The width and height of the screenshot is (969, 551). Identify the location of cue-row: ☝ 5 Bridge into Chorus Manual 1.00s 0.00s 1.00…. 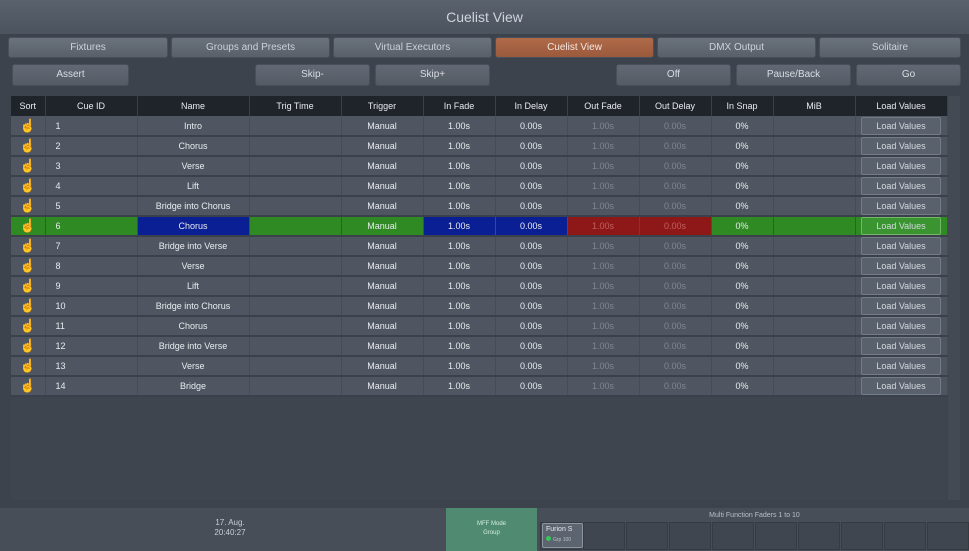
(479, 206).